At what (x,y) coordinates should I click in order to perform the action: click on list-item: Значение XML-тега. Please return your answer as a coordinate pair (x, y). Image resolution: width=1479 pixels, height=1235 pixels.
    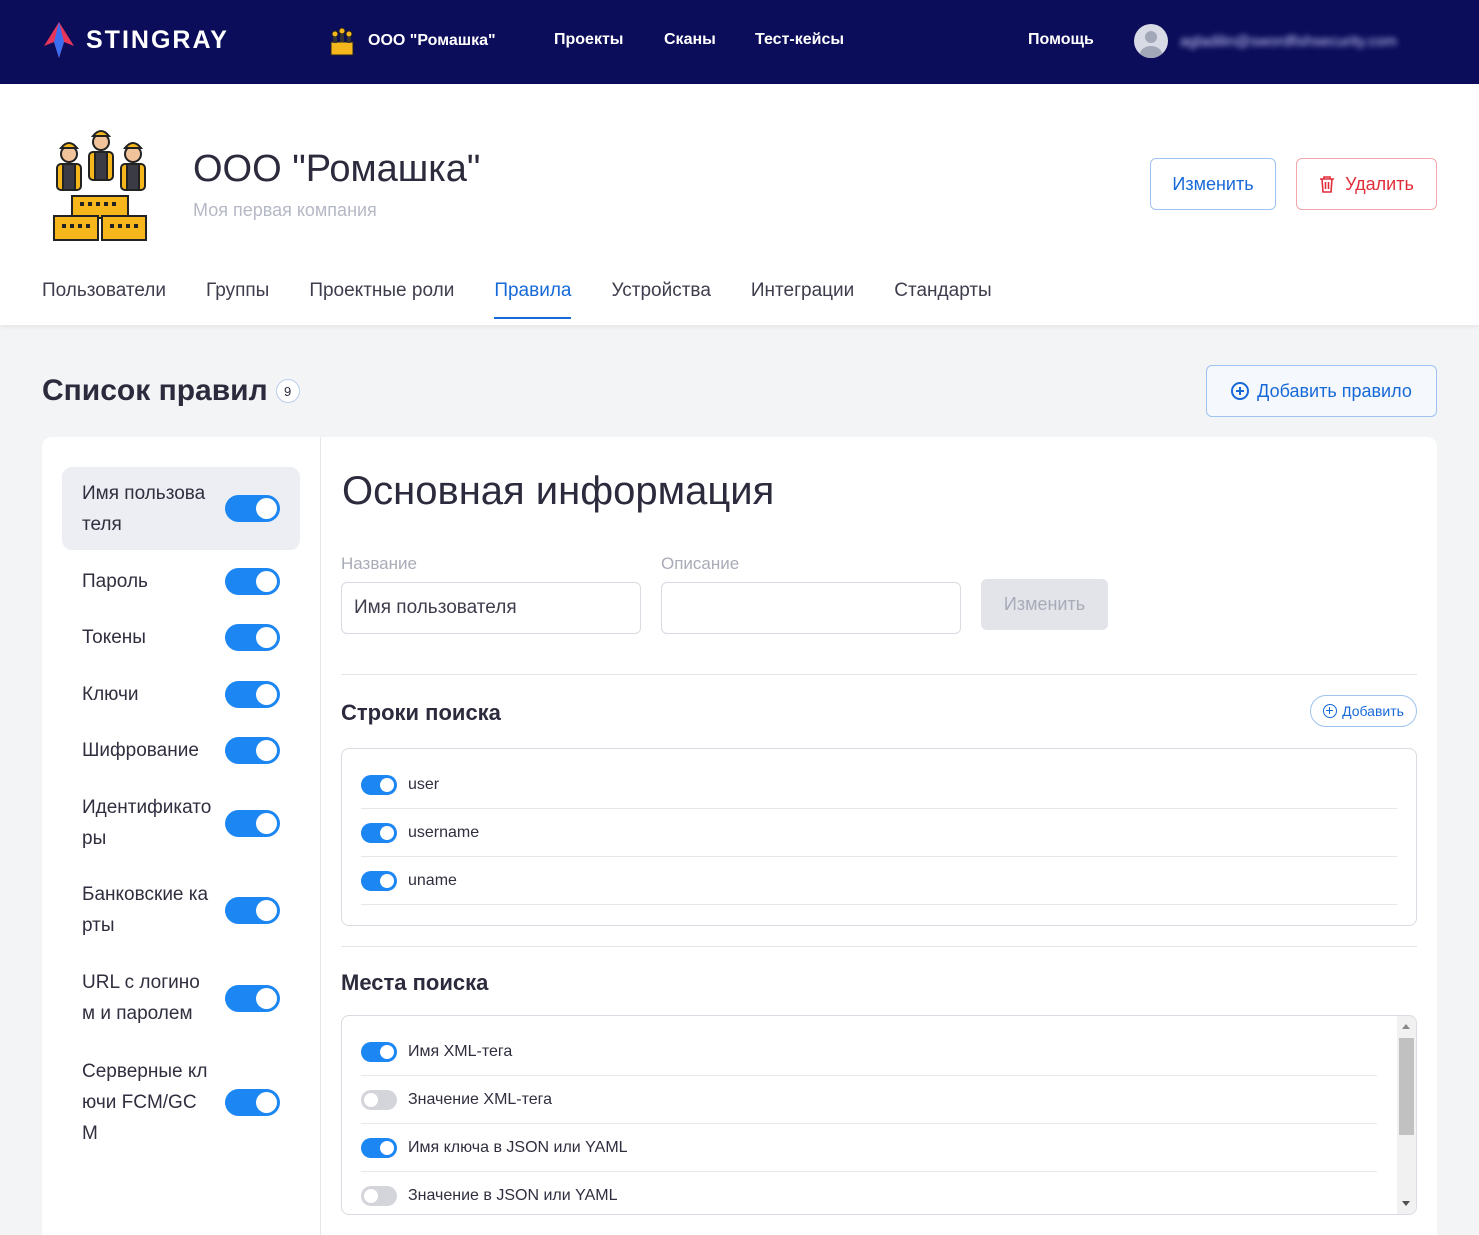
    Looking at the image, I should click on (869, 1100).